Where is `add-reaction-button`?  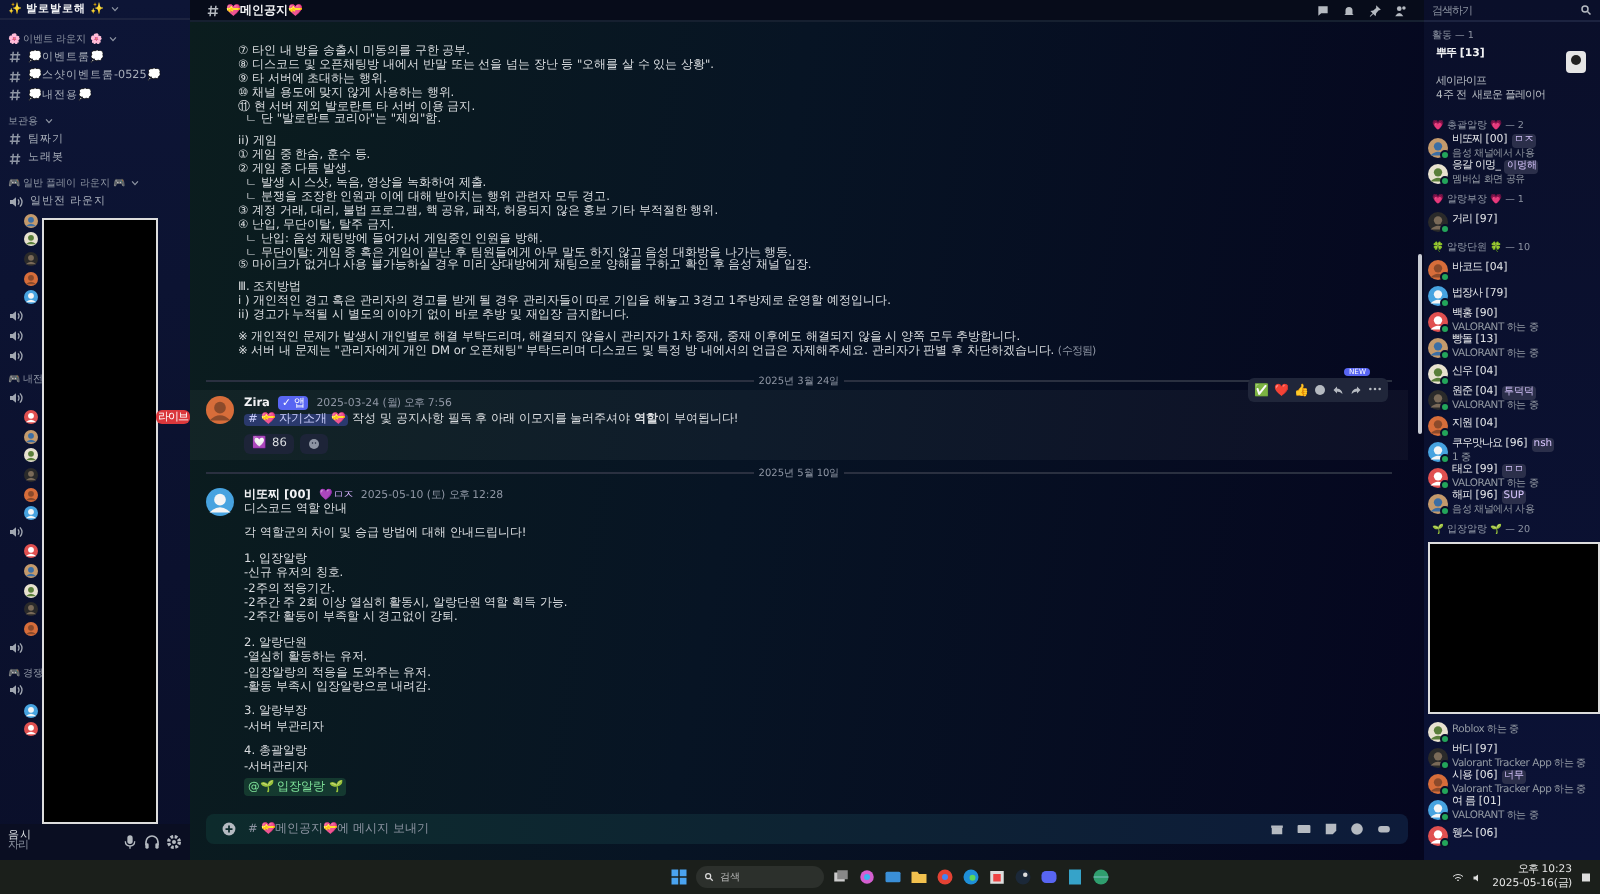
add-reaction-button is located at coordinates (314, 443).